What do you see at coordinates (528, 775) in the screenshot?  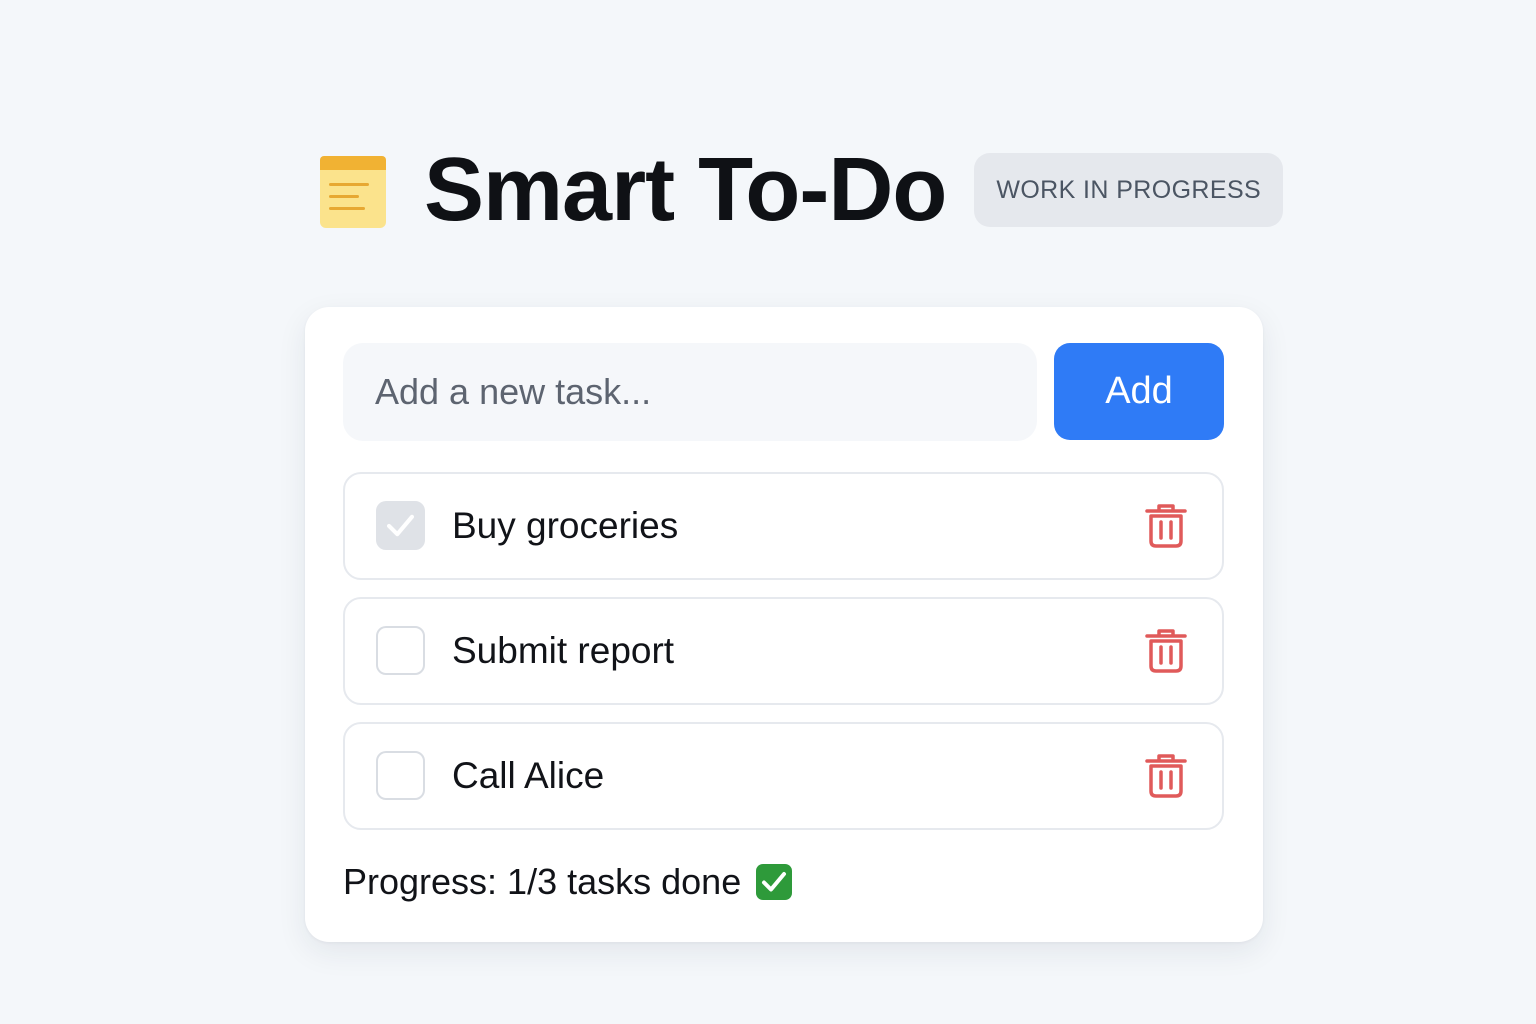 I see `task-label: Call Alice` at bounding box center [528, 775].